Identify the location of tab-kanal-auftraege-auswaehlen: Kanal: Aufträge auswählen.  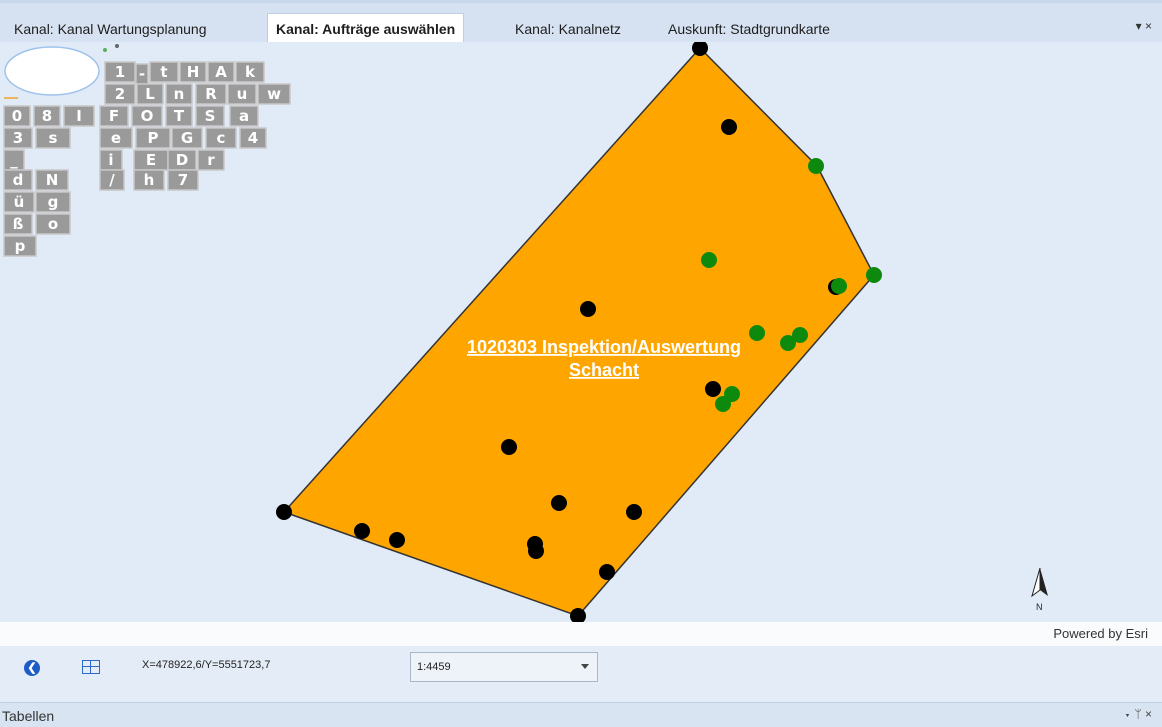
(366, 29).